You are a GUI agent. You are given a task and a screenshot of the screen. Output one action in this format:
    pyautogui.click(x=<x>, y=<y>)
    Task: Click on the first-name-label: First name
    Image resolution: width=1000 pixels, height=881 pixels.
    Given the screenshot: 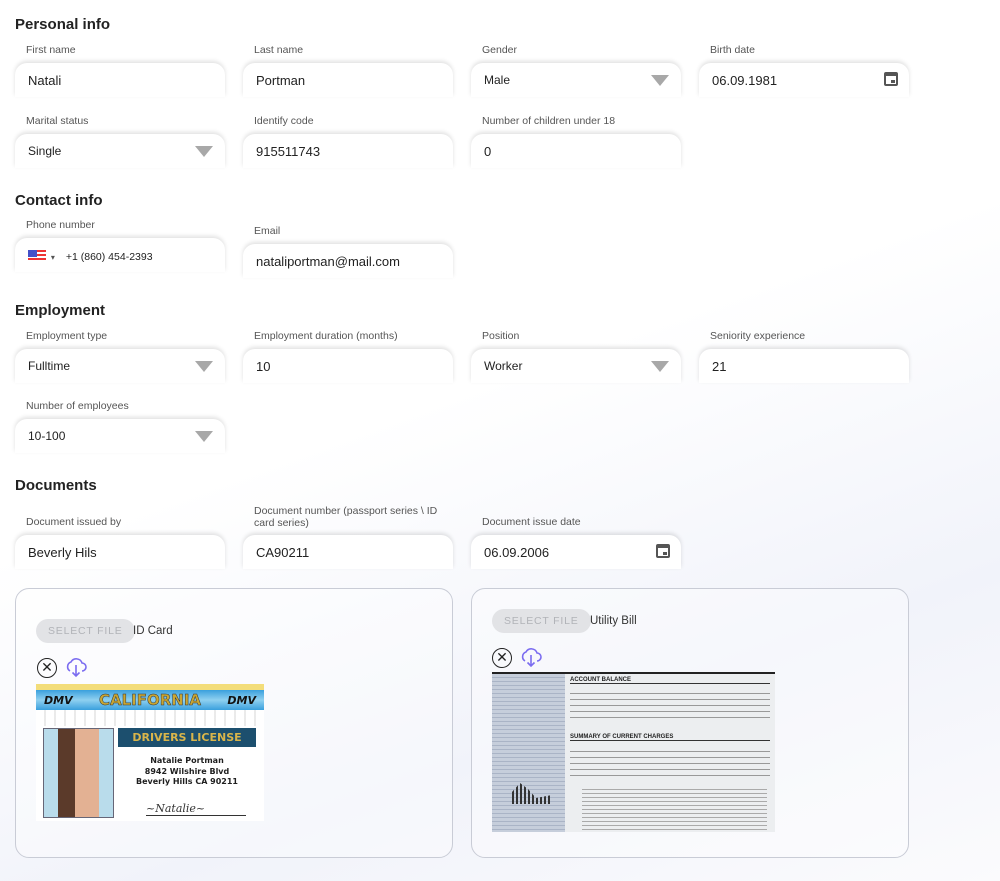 What is the action you would take?
    pyautogui.click(x=51, y=50)
    